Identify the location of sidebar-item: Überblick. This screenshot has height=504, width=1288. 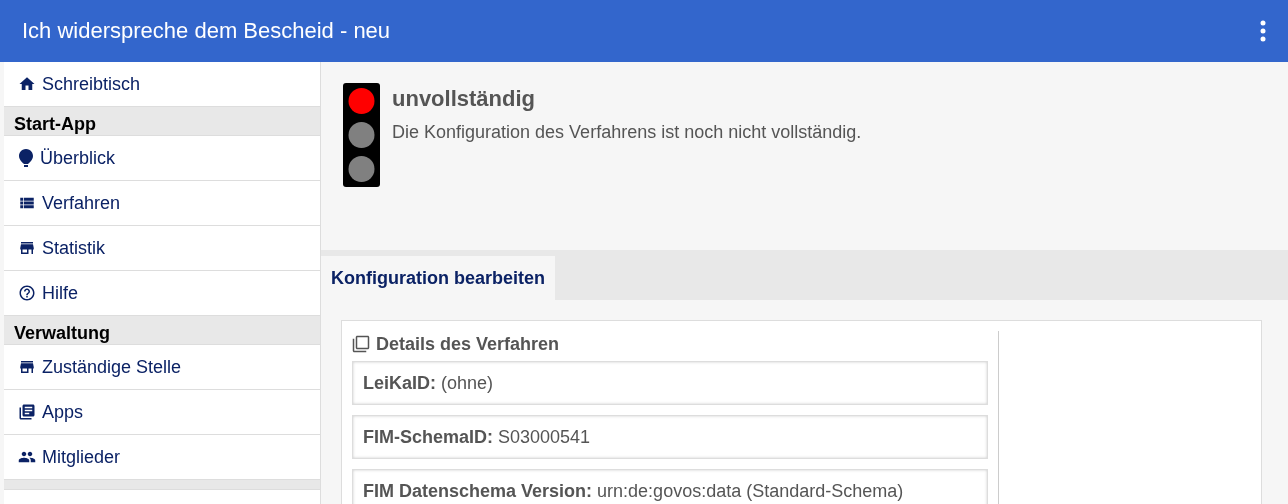
(162, 158).